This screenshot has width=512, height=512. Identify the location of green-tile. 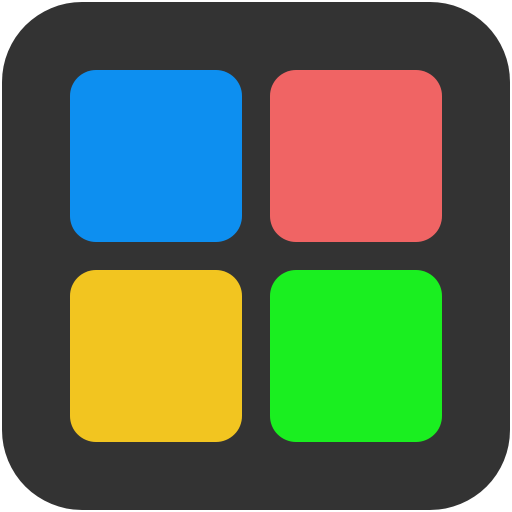
(356, 356).